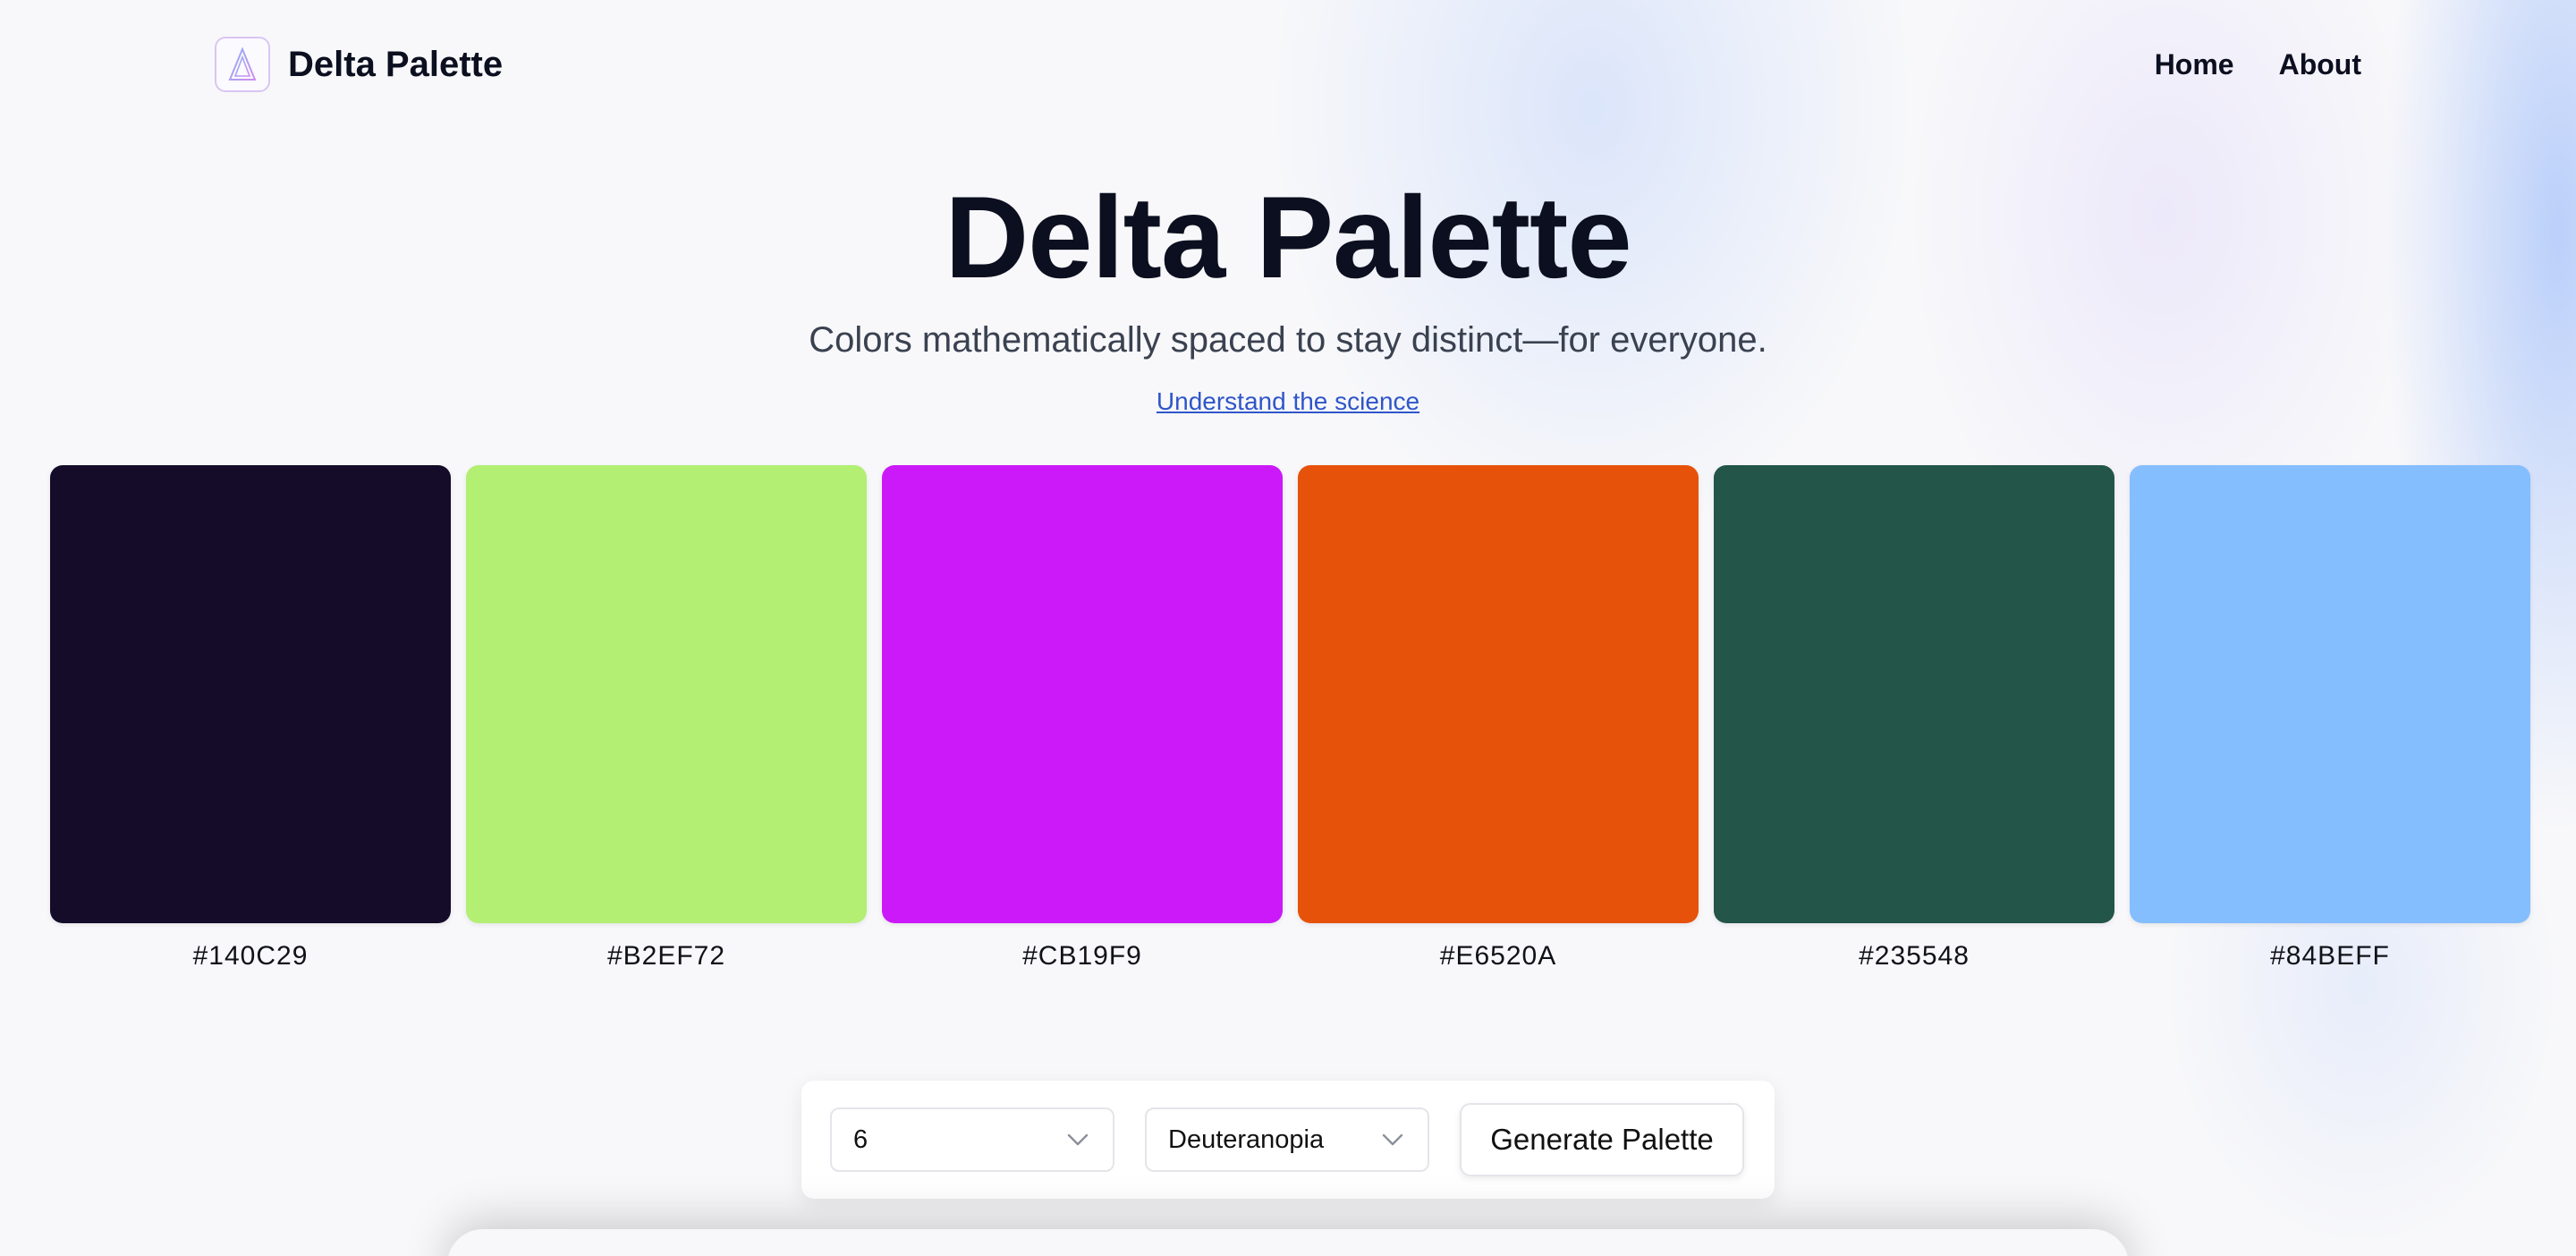  Describe the element at coordinates (2194, 64) in the screenshot. I see `nav-home-link: Home` at that location.